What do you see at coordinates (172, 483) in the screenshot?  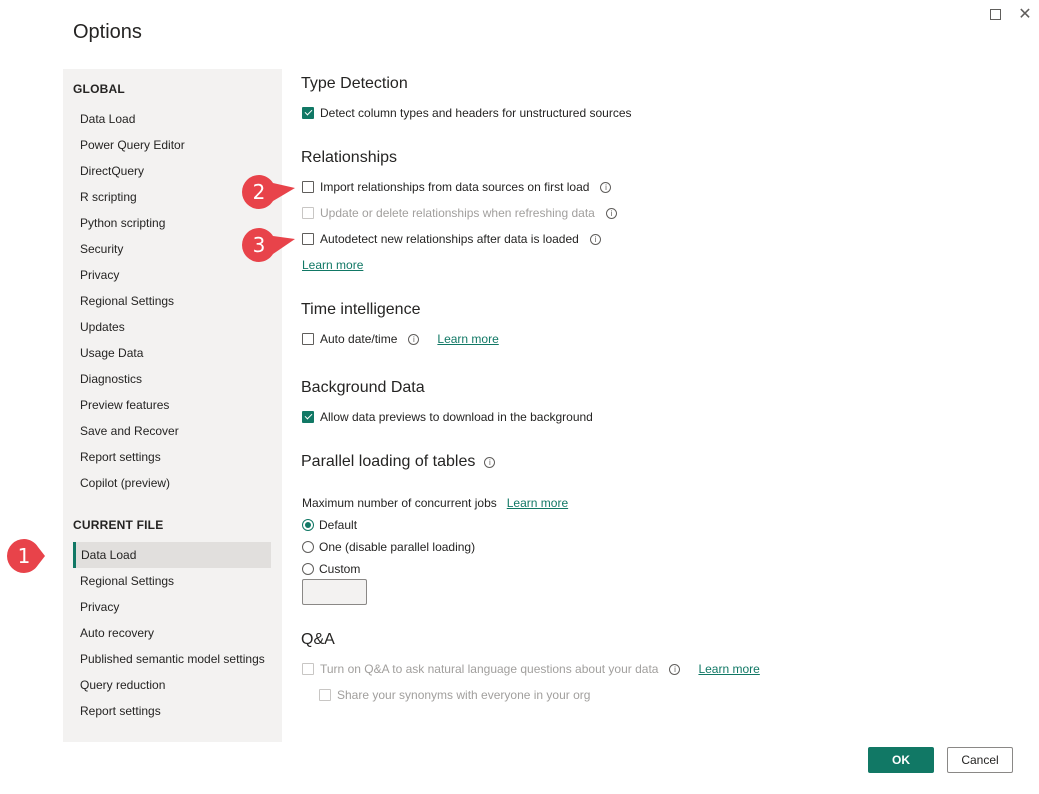 I see `sidebar-item-copilot-preview: Copilot (preview)` at bounding box center [172, 483].